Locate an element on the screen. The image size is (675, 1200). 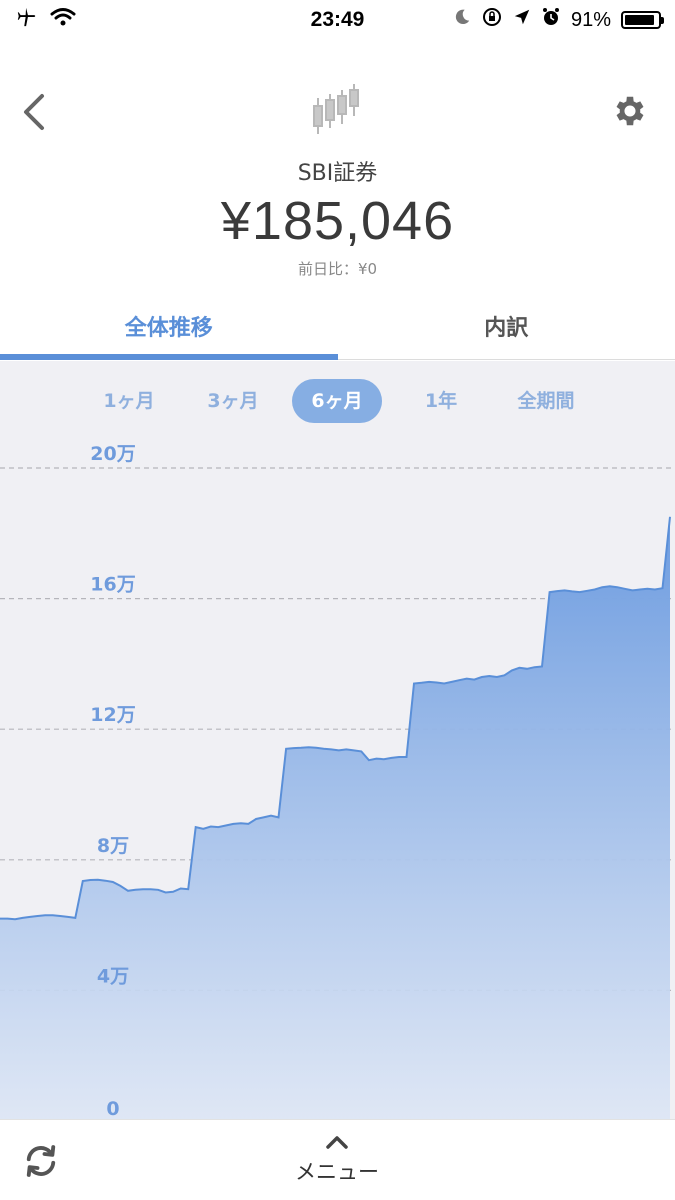
bottom-bar: メニュー is located at coordinates (337, 1159).